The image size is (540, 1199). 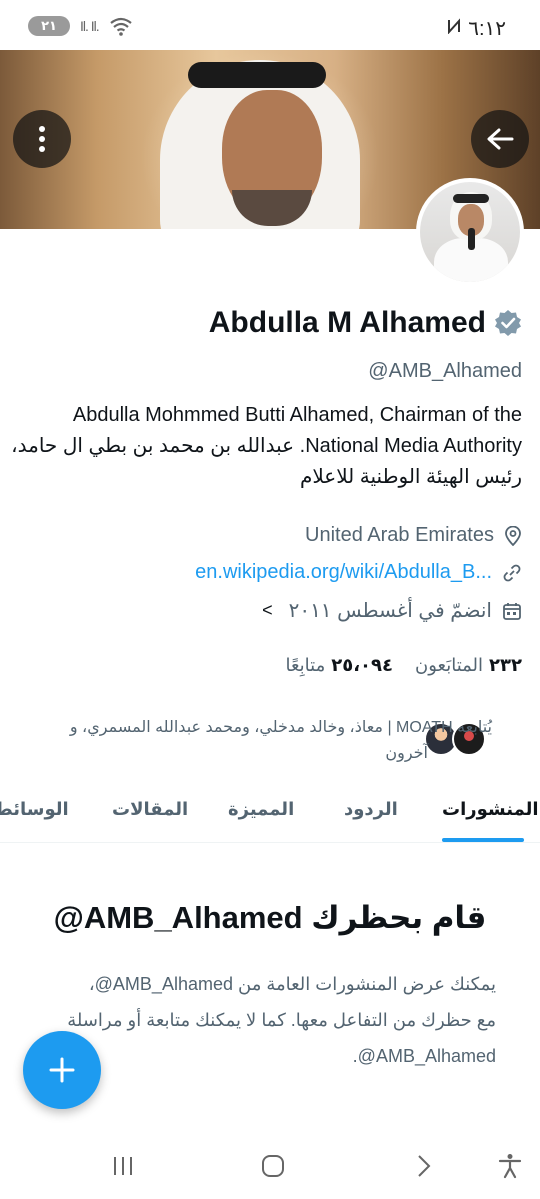 I want to click on profile-name-row: Abdulla M Alhamed, so click(x=365, y=323).